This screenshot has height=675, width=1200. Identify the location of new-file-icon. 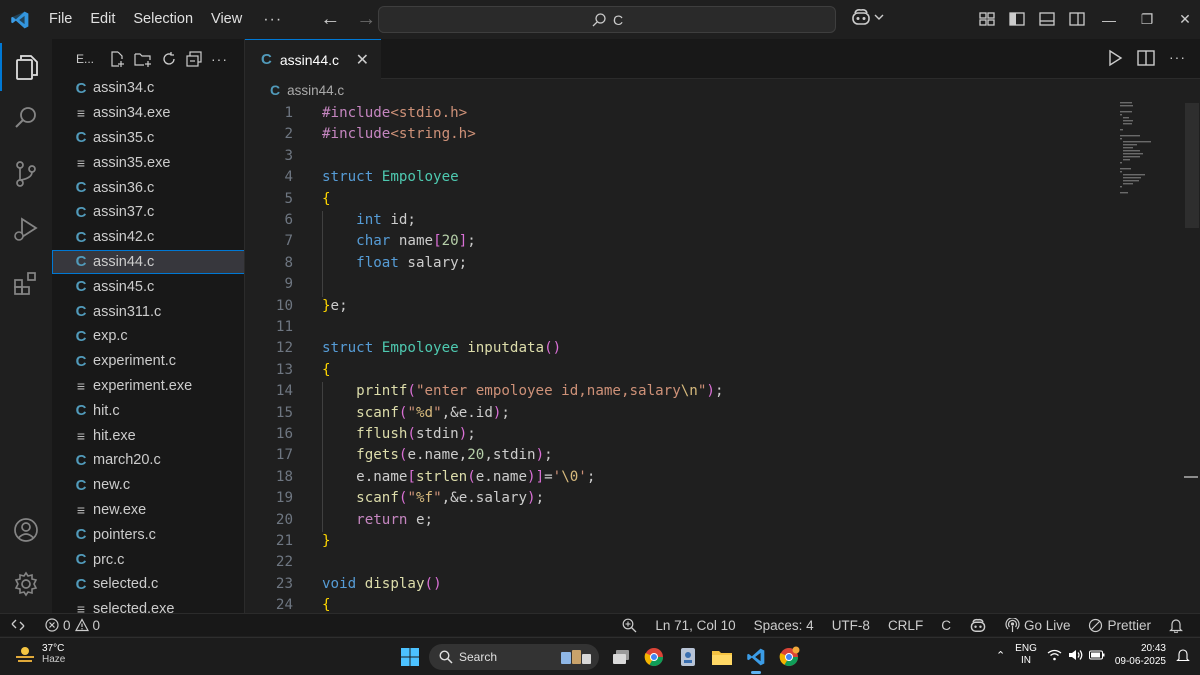
(117, 59).